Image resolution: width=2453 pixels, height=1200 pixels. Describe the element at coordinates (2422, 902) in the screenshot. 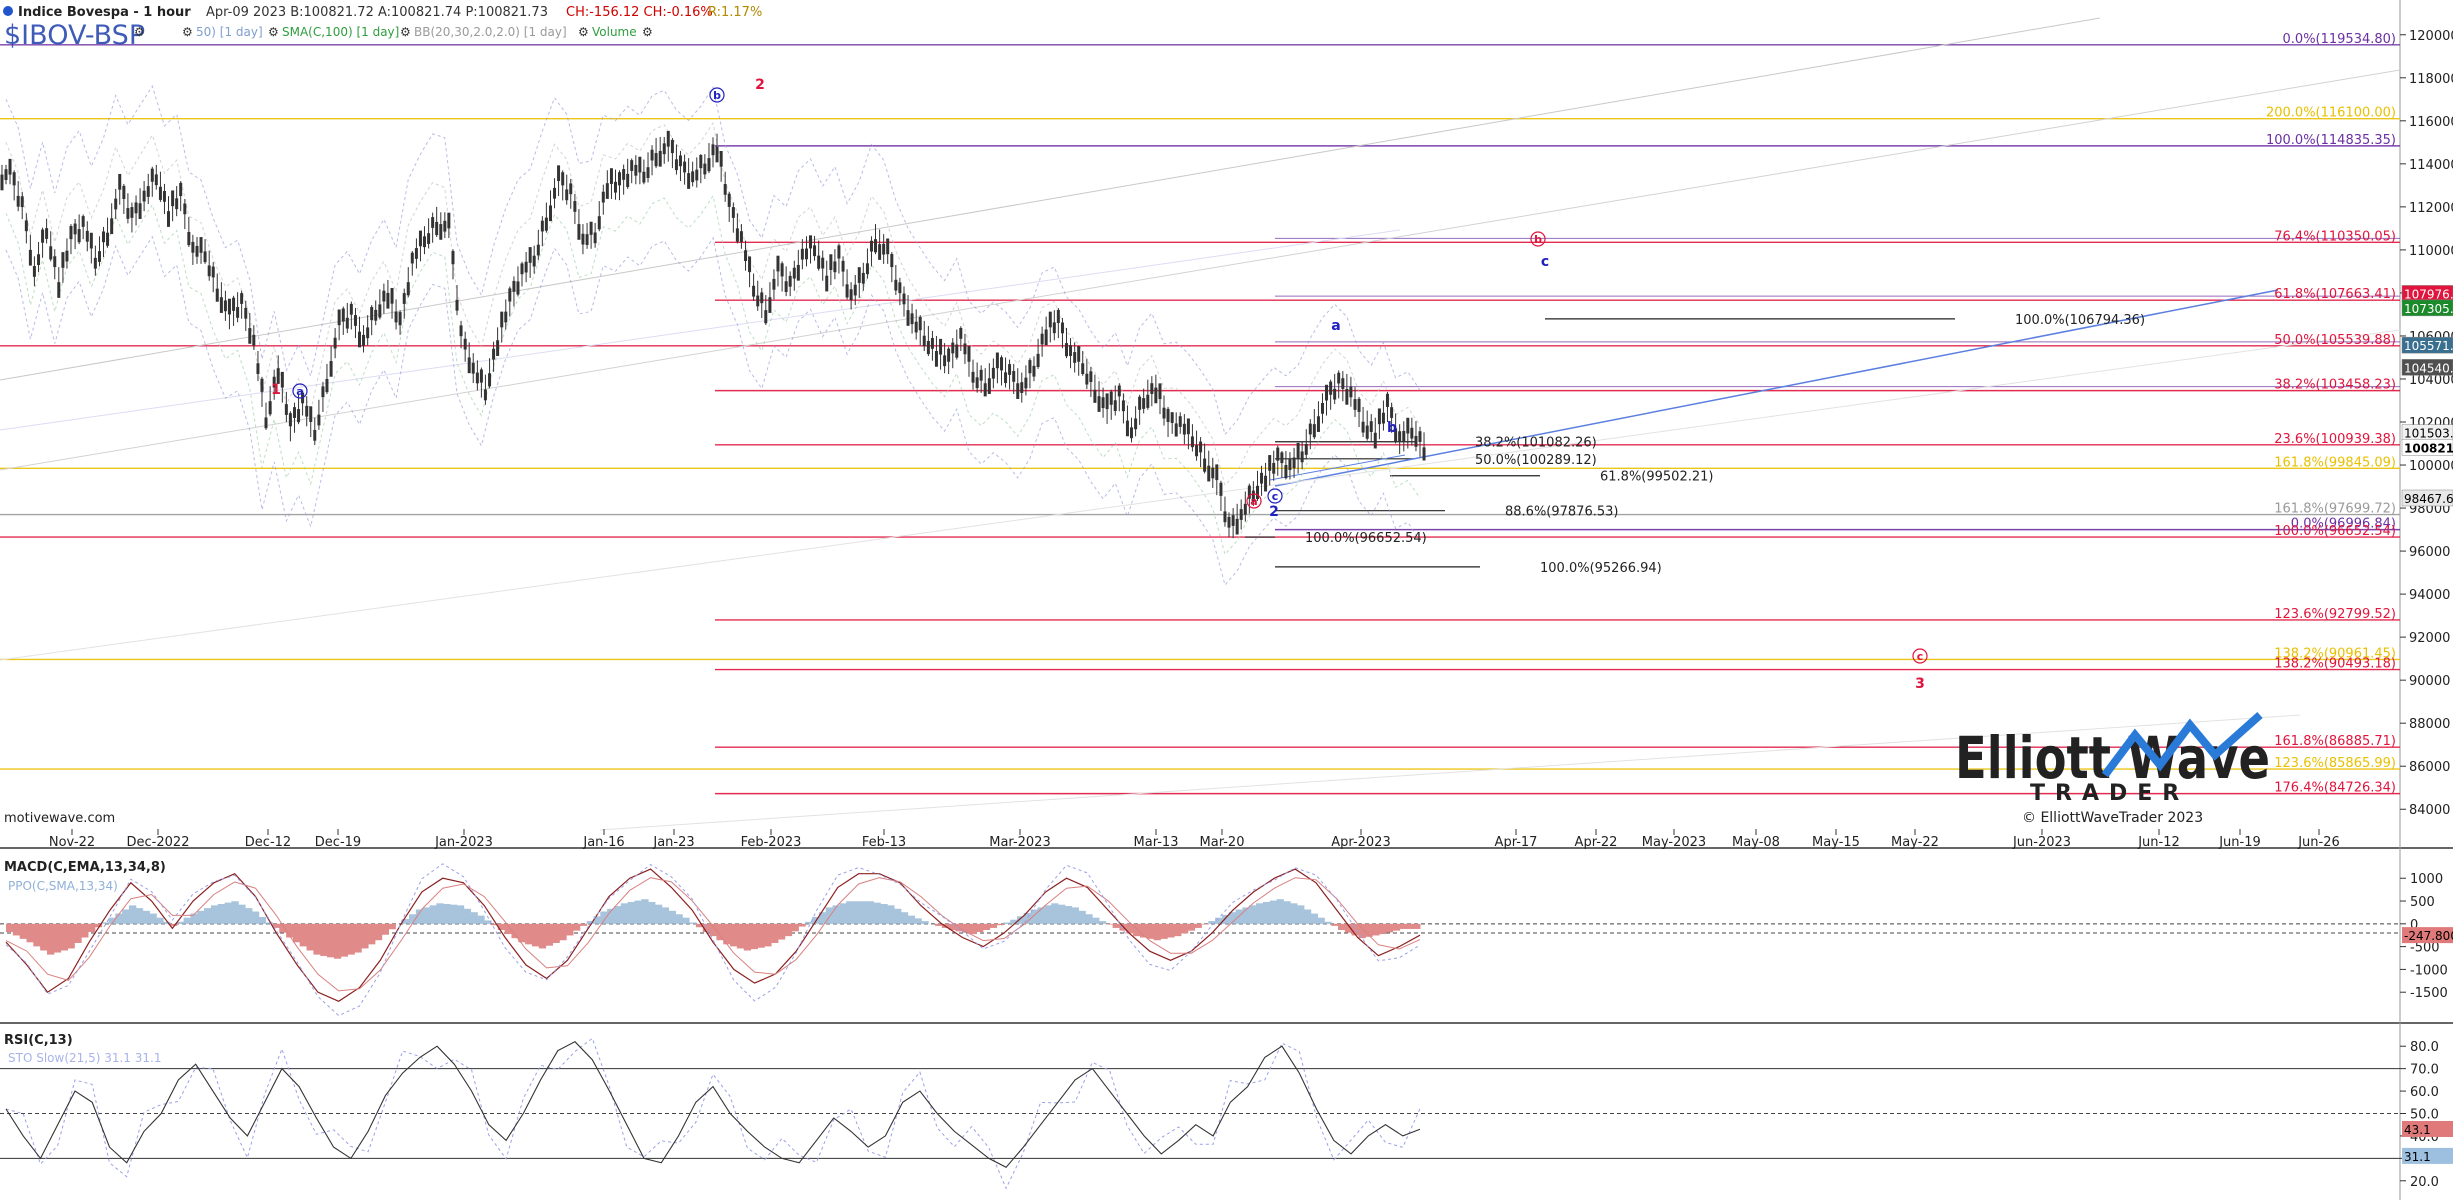

I see `macd-tick-label: 500` at that location.